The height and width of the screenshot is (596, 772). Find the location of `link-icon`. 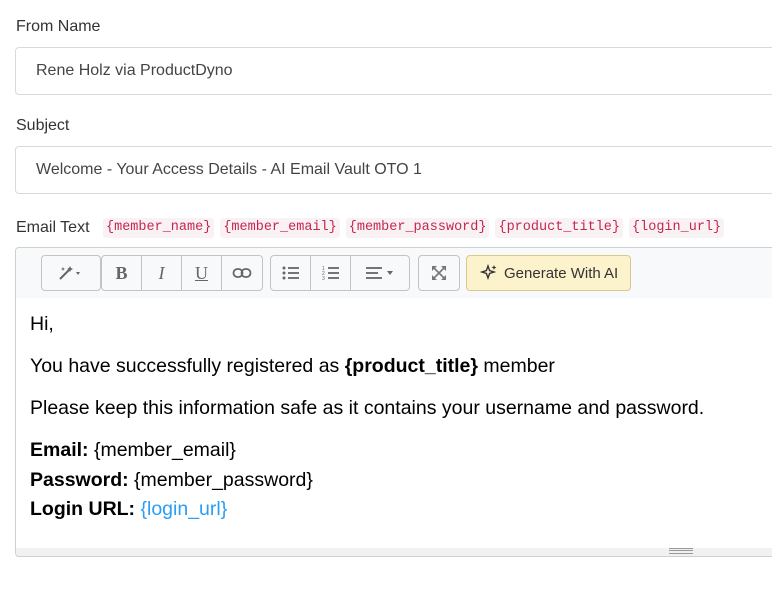

link-icon is located at coordinates (242, 273).